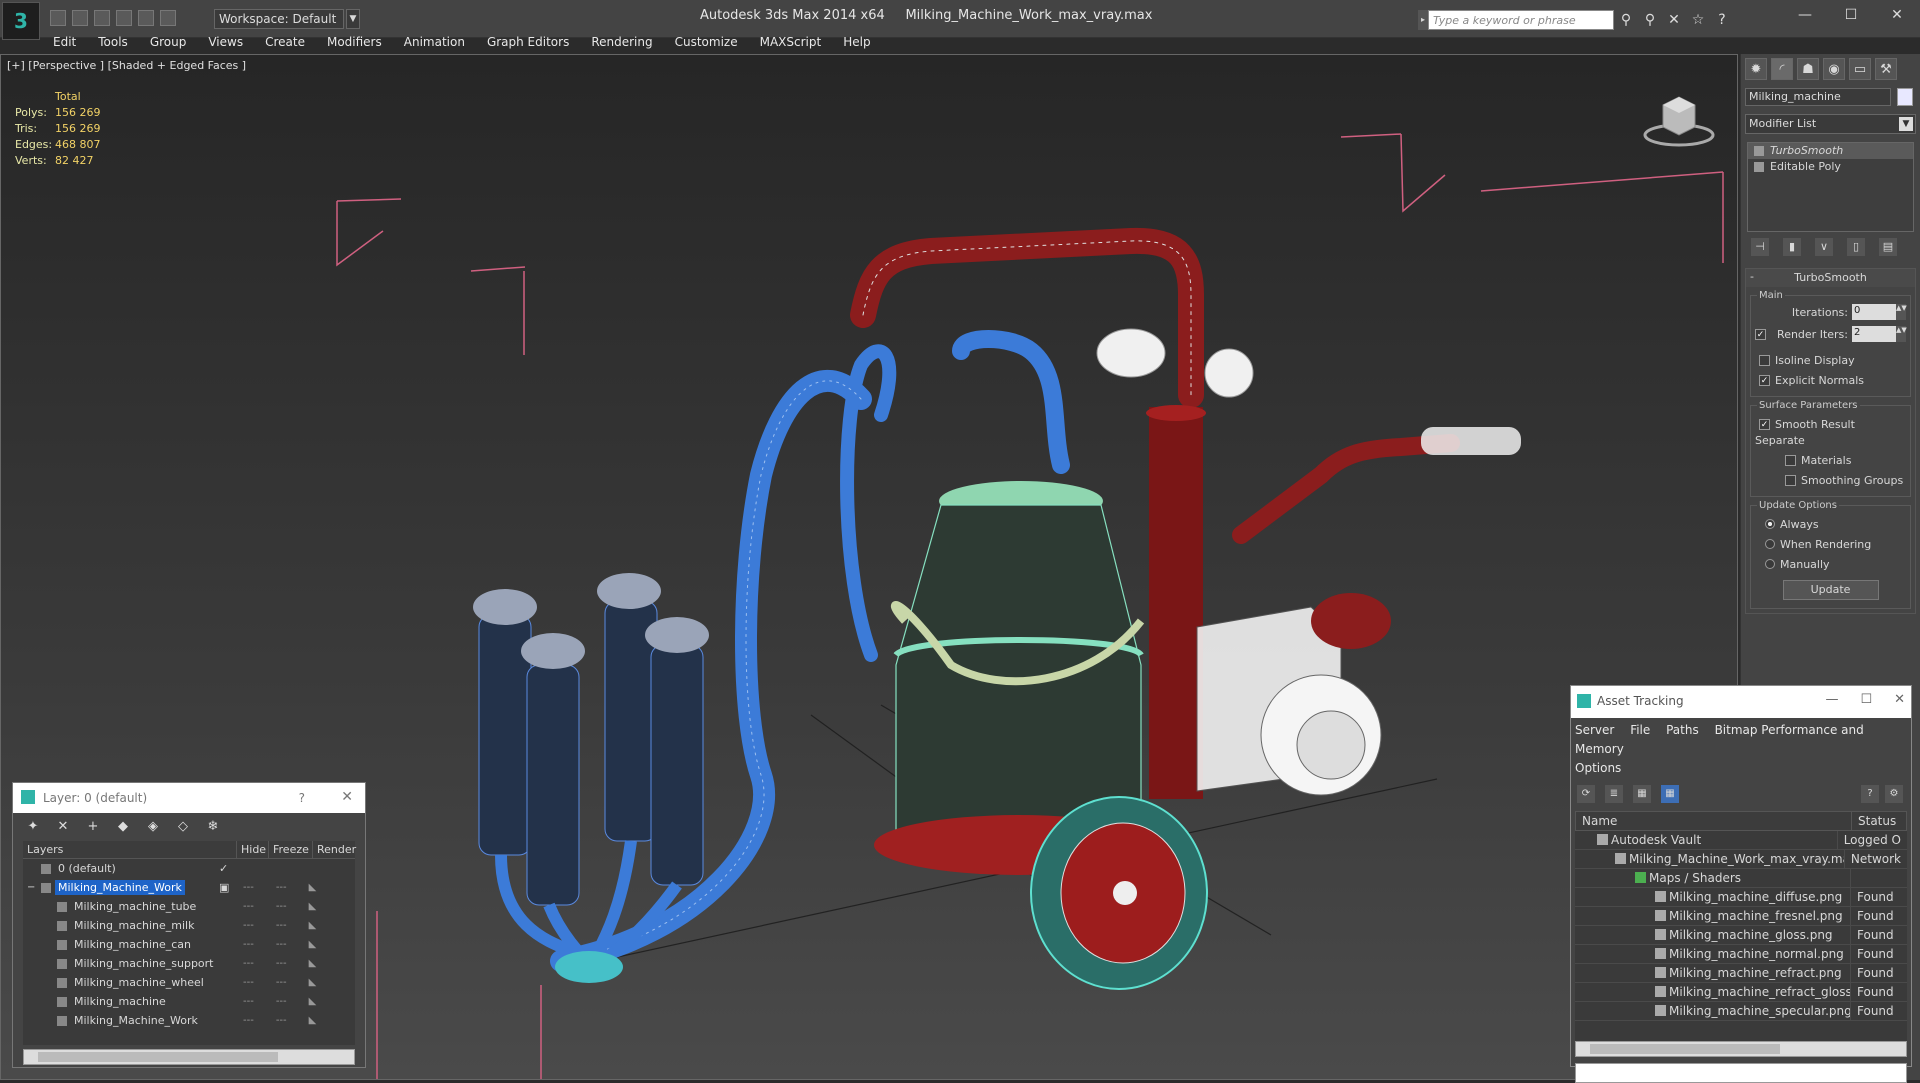 The height and width of the screenshot is (1083, 1920). What do you see at coordinates (1741, 954) in the screenshot?
I see `asset-row: Milking_machine_normal.png Found` at bounding box center [1741, 954].